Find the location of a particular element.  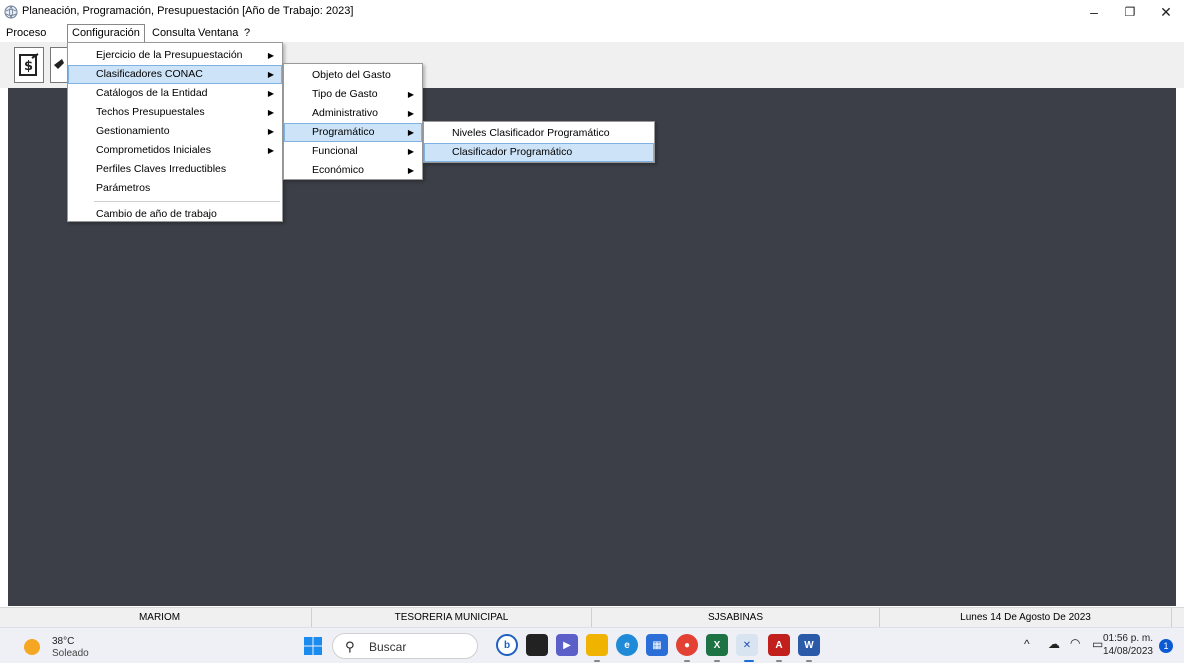

tray-chevron-up-icon: ^ is located at coordinates (1027, 644).